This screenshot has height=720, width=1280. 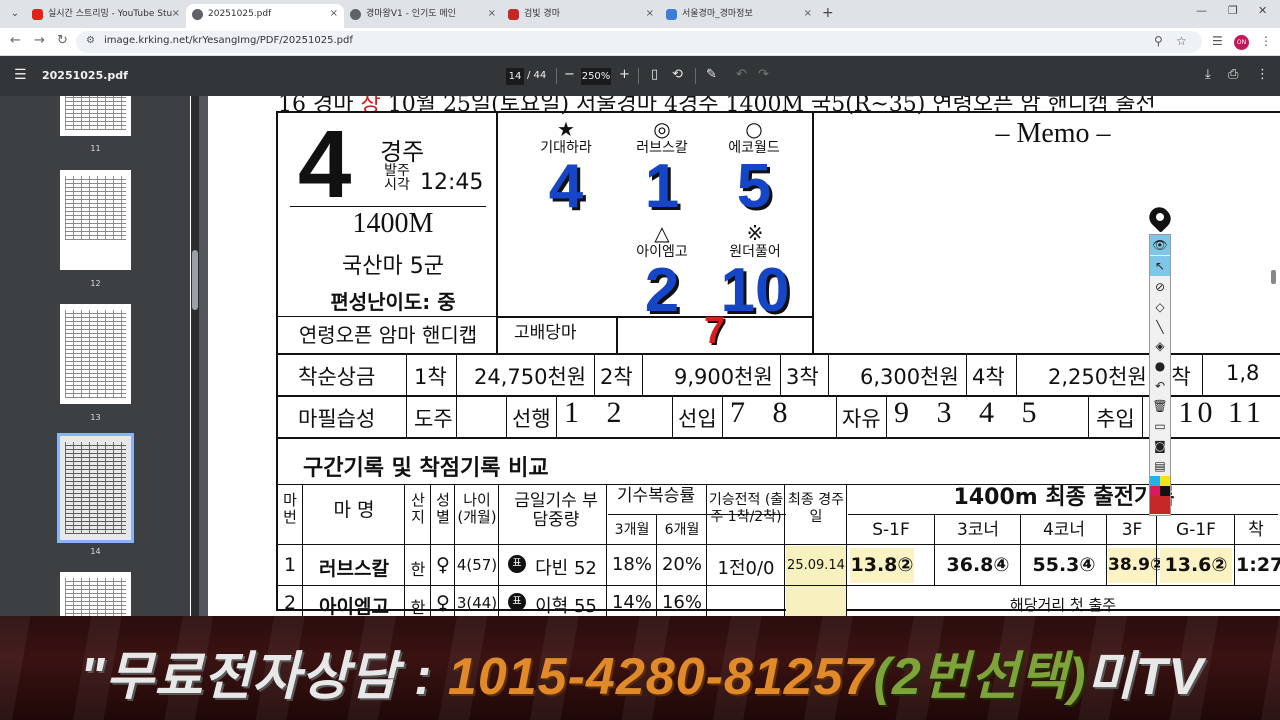 I want to click on prize-rank: 3착, so click(x=802, y=377).